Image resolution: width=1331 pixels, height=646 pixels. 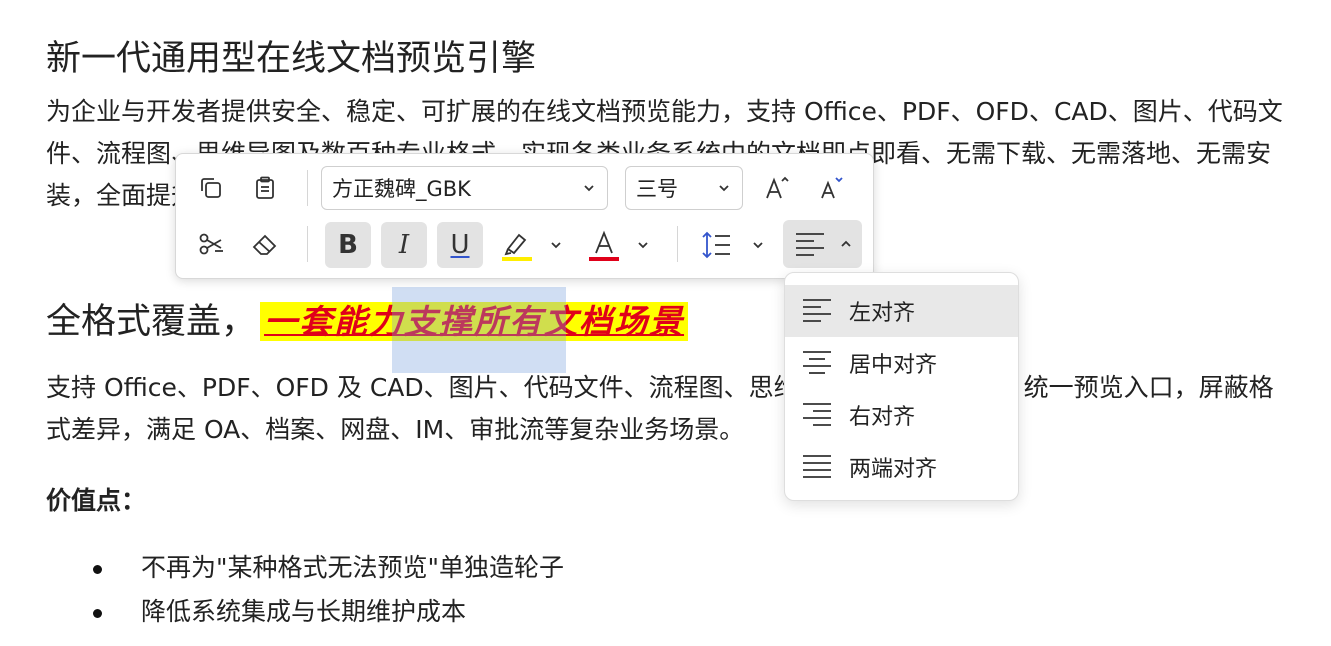 I want to click on clear-format-button, so click(x=265, y=244).